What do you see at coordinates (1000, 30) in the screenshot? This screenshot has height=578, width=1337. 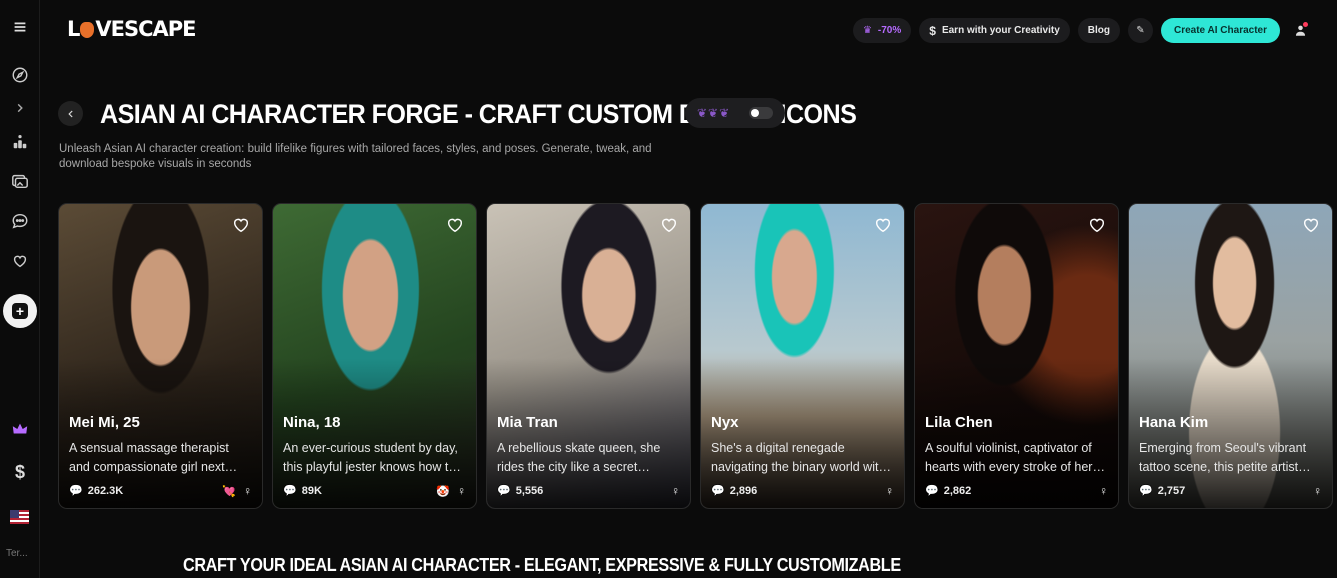 I see `earn-label: Earn with your Creativity` at bounding box center [1000, 30].